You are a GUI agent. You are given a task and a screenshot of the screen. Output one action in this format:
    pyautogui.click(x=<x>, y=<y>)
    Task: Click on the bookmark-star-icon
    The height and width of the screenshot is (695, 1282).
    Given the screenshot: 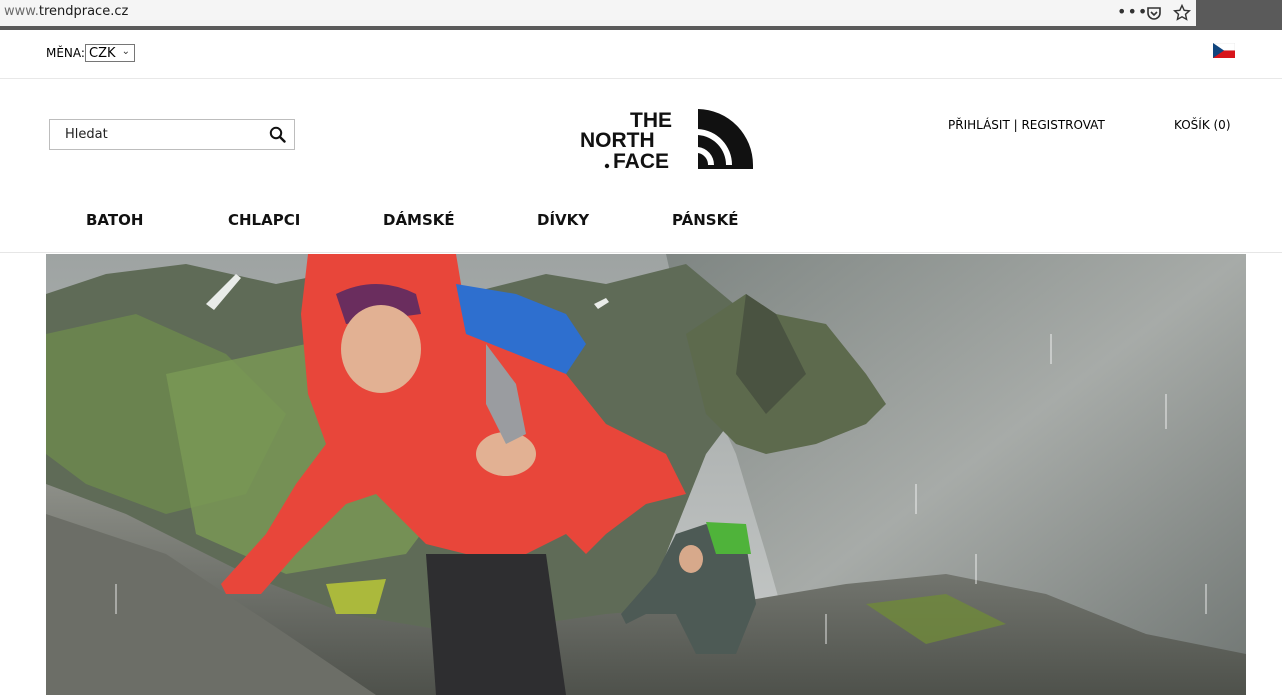 What is the action you would take?
    pyautogui.click(x=1182, y=13)
    